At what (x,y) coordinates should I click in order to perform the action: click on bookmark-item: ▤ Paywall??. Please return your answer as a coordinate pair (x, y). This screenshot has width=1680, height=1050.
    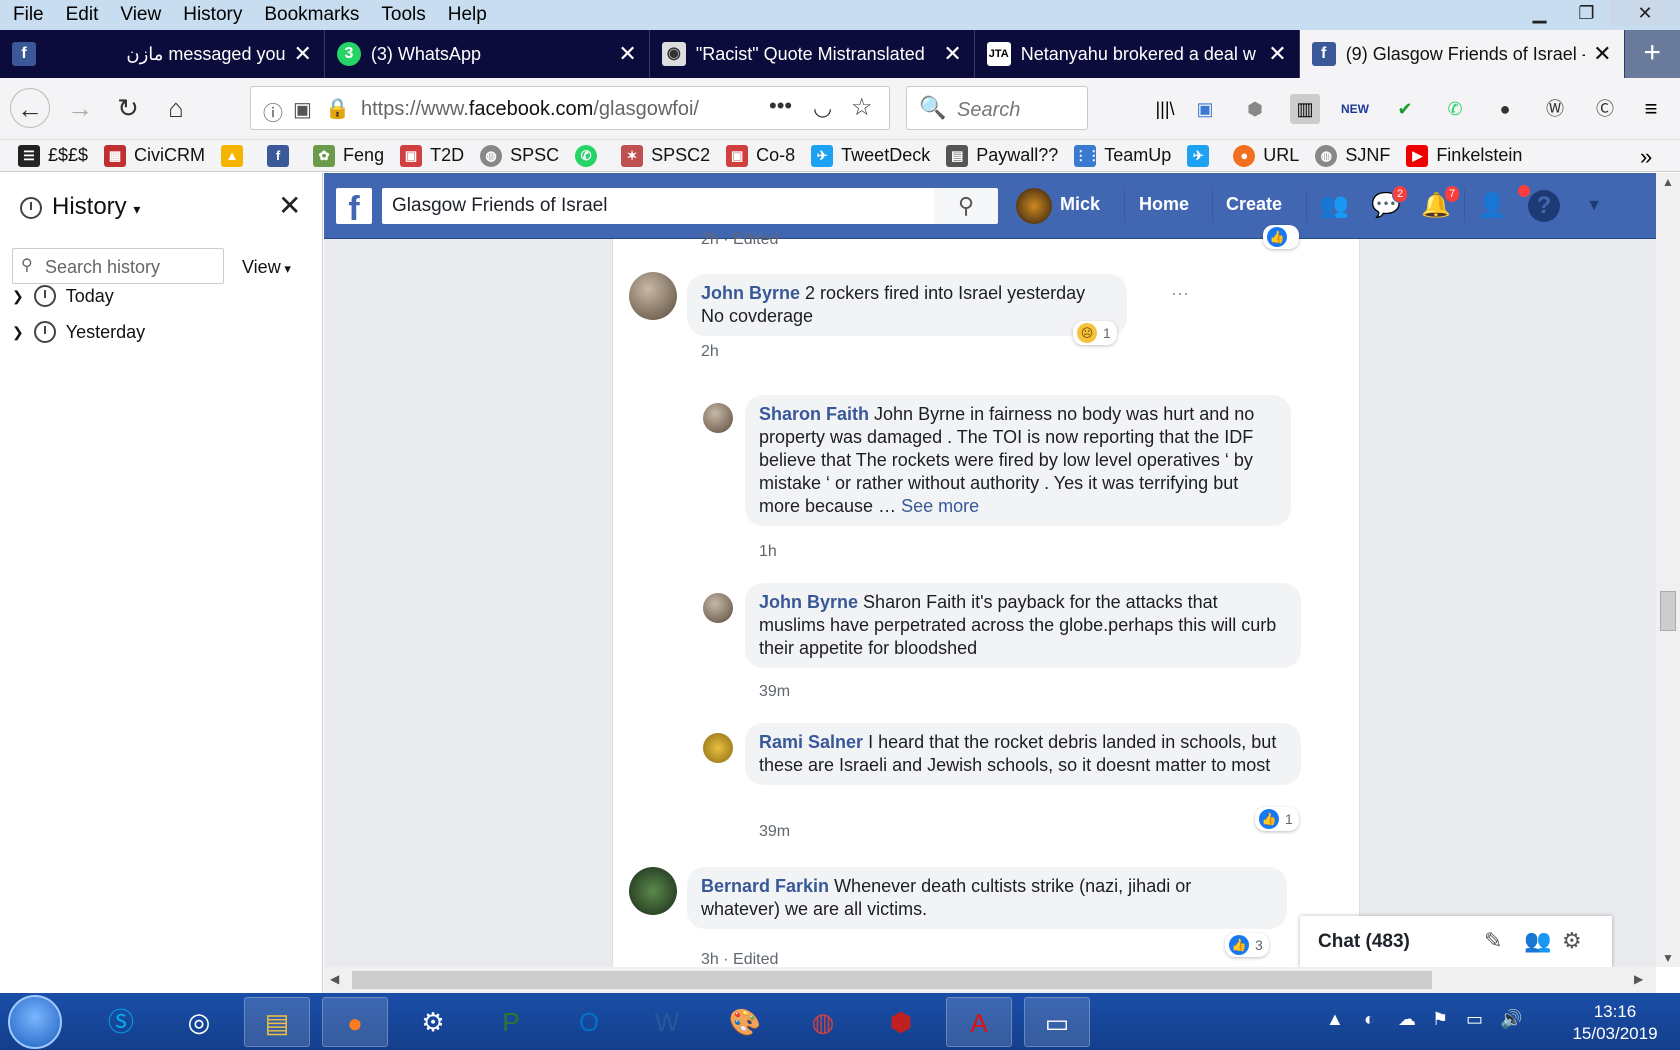
    Looking at the image, I should click on (1002, 155).